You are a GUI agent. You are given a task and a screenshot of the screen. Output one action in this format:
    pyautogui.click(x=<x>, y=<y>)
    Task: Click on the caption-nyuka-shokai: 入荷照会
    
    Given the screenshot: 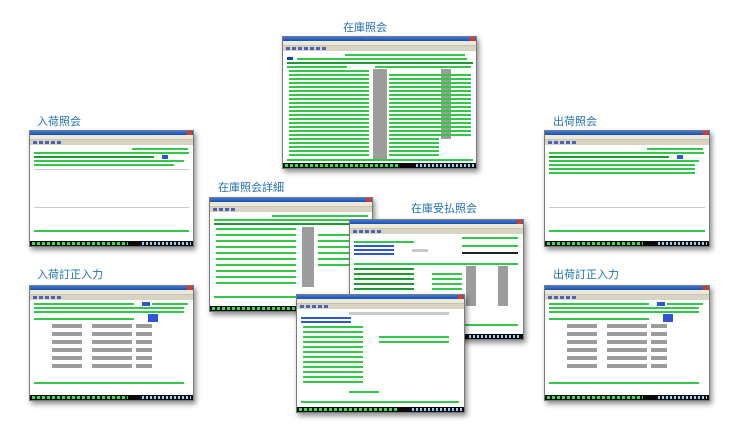 What is the action you would take?
    pyautogui.click(x=59, y=121)
    